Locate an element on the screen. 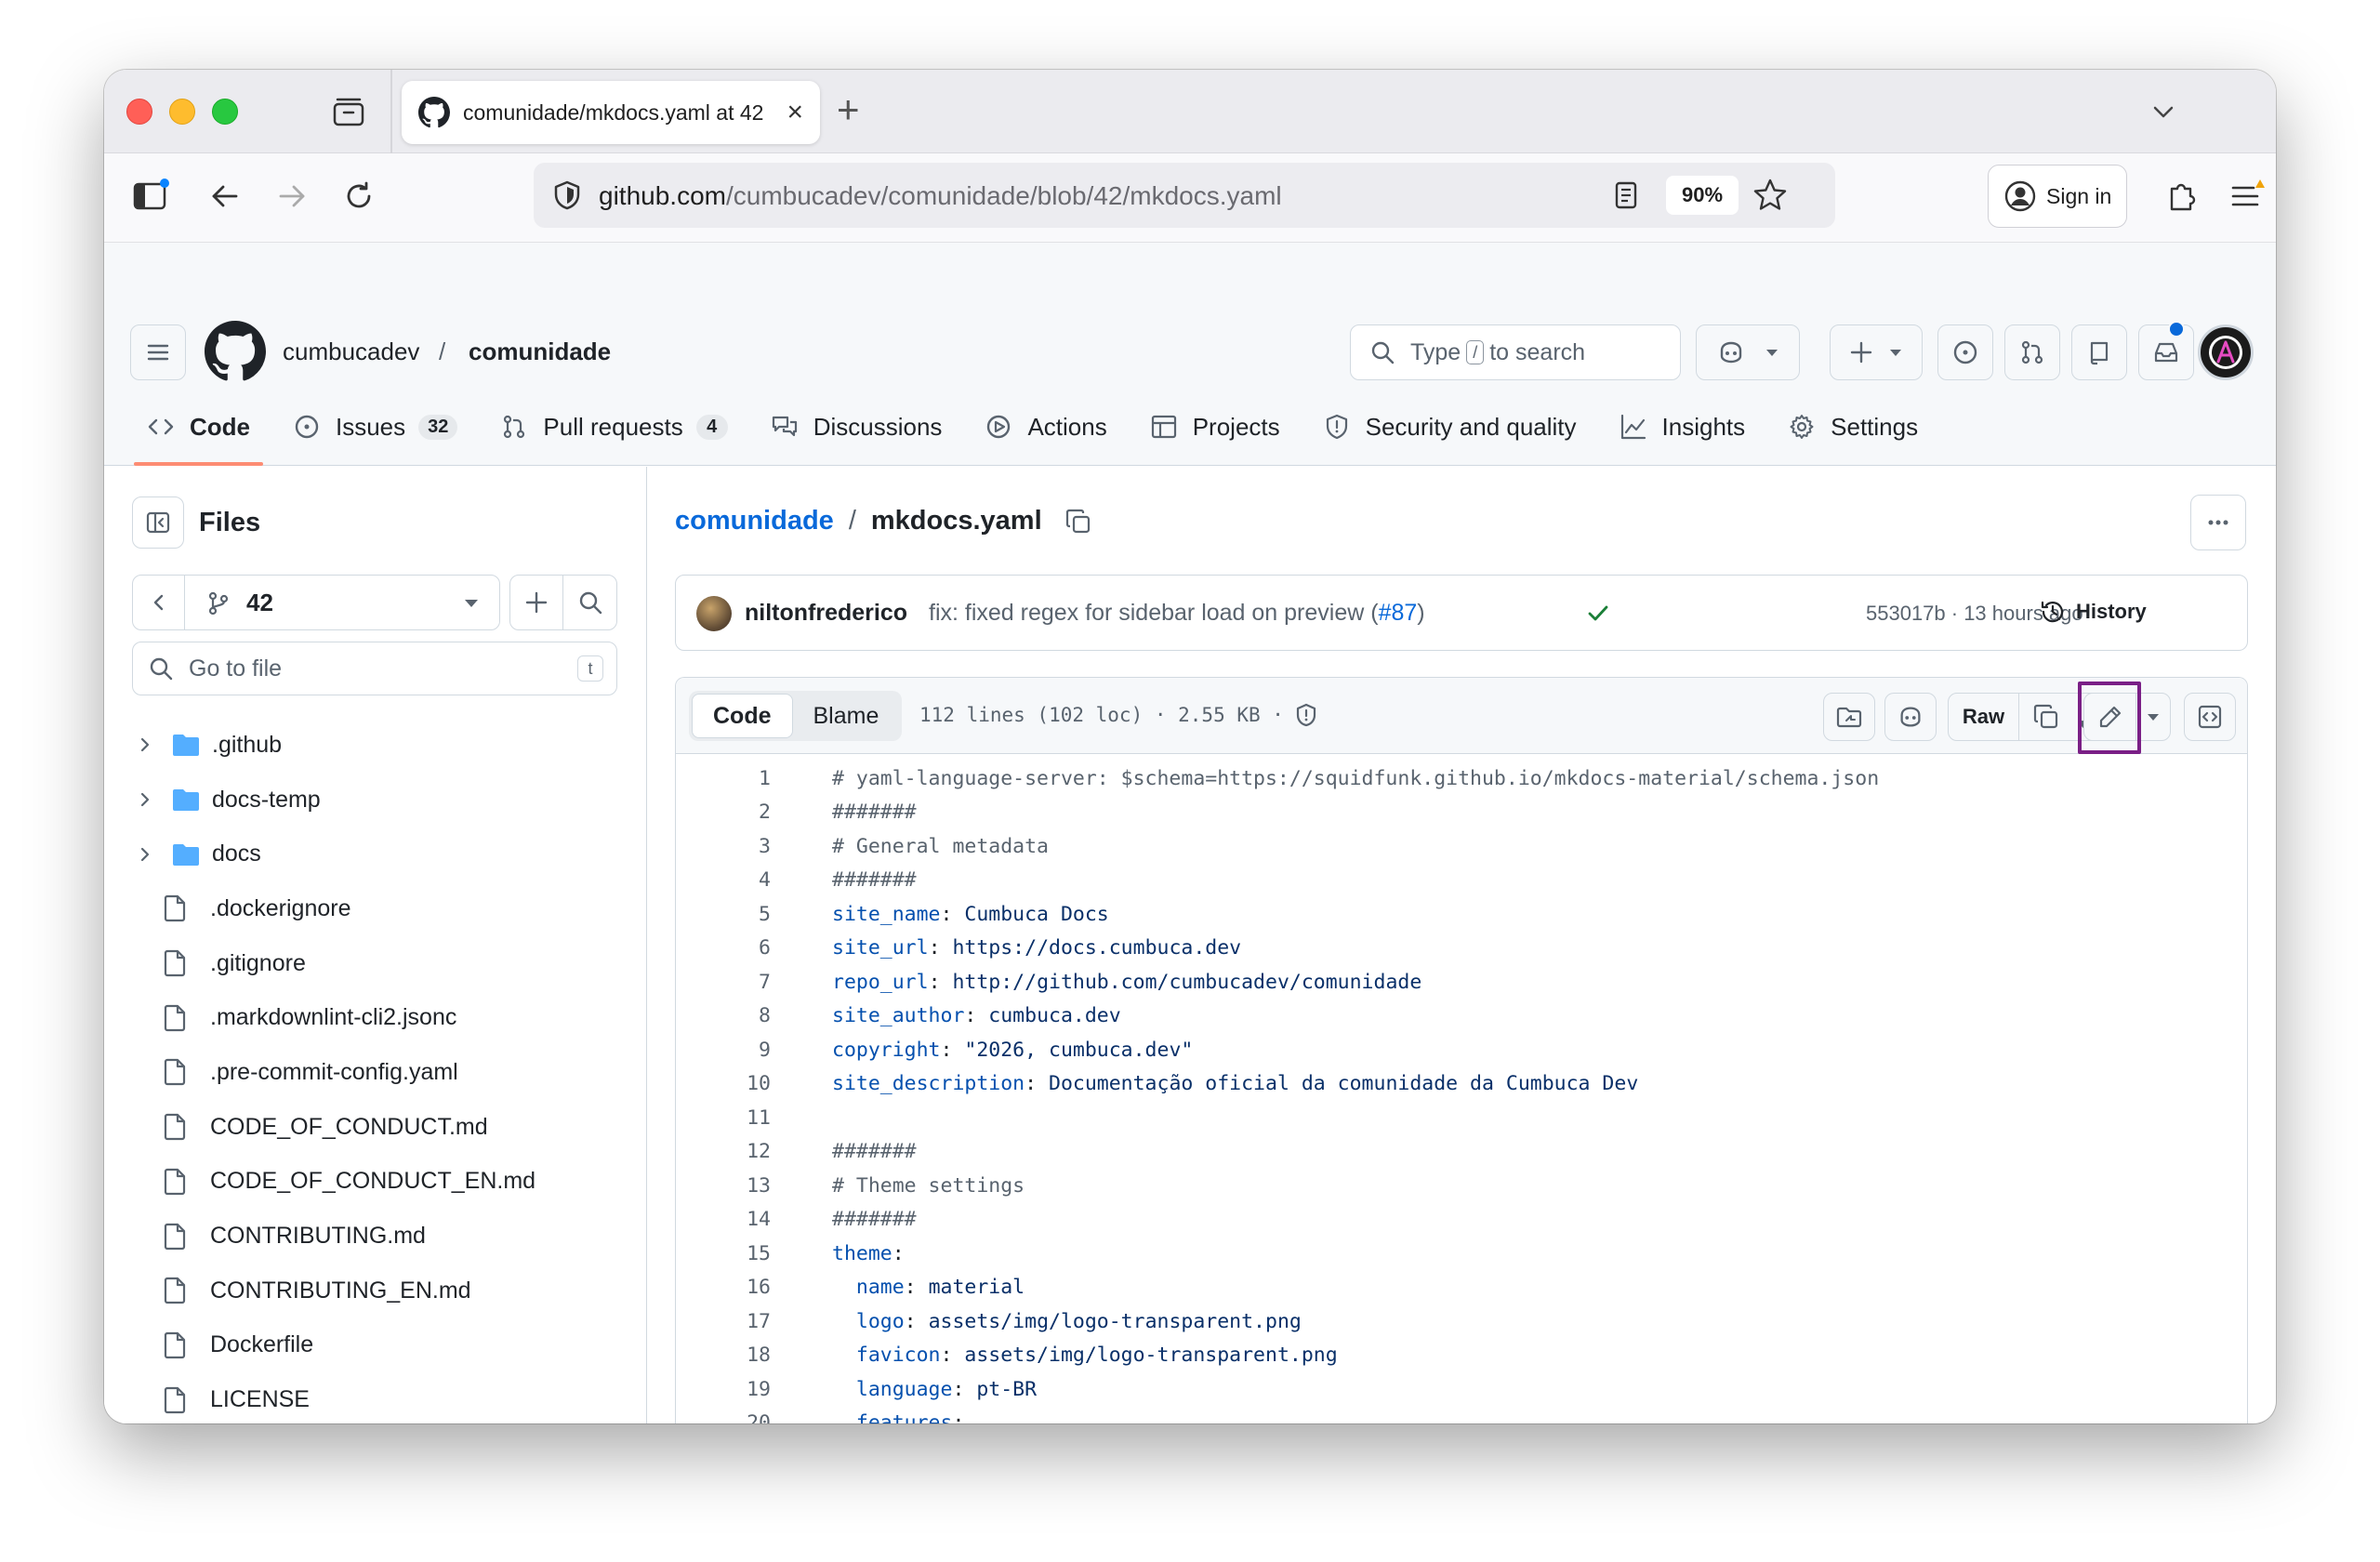 The width and height of the screenshot is (2380, 1562). history-button: History is located at coordinates (2093, 612).